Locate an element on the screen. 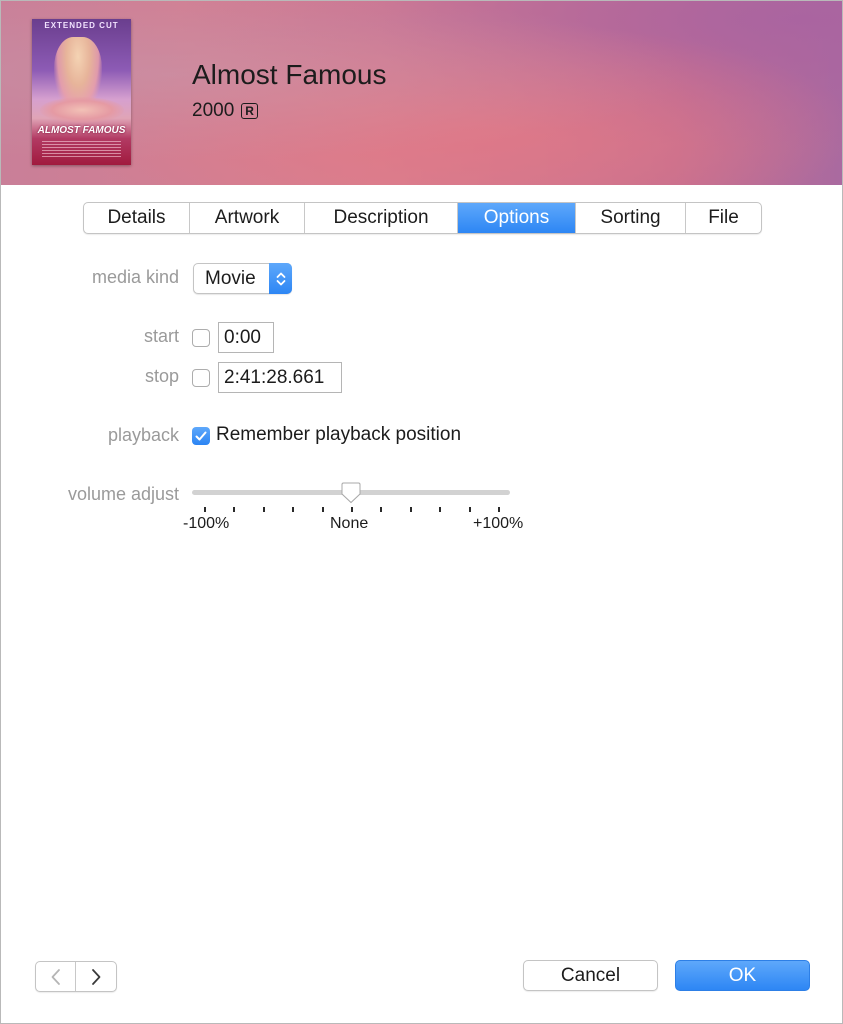  stop-label: stop is located at coordinates (161, 376).